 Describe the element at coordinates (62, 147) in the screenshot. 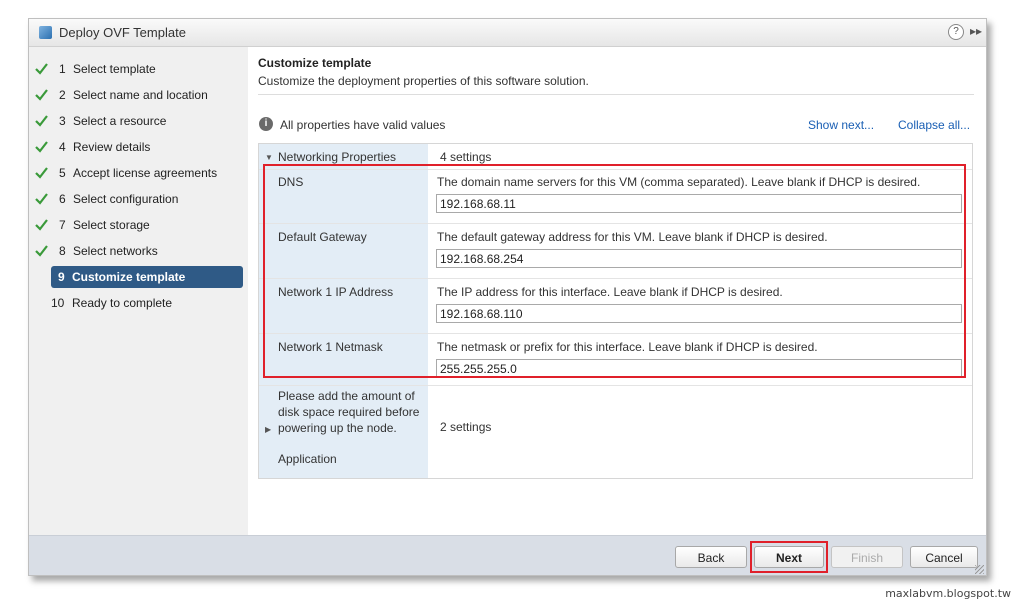

I see `step-number: 4` at that location.